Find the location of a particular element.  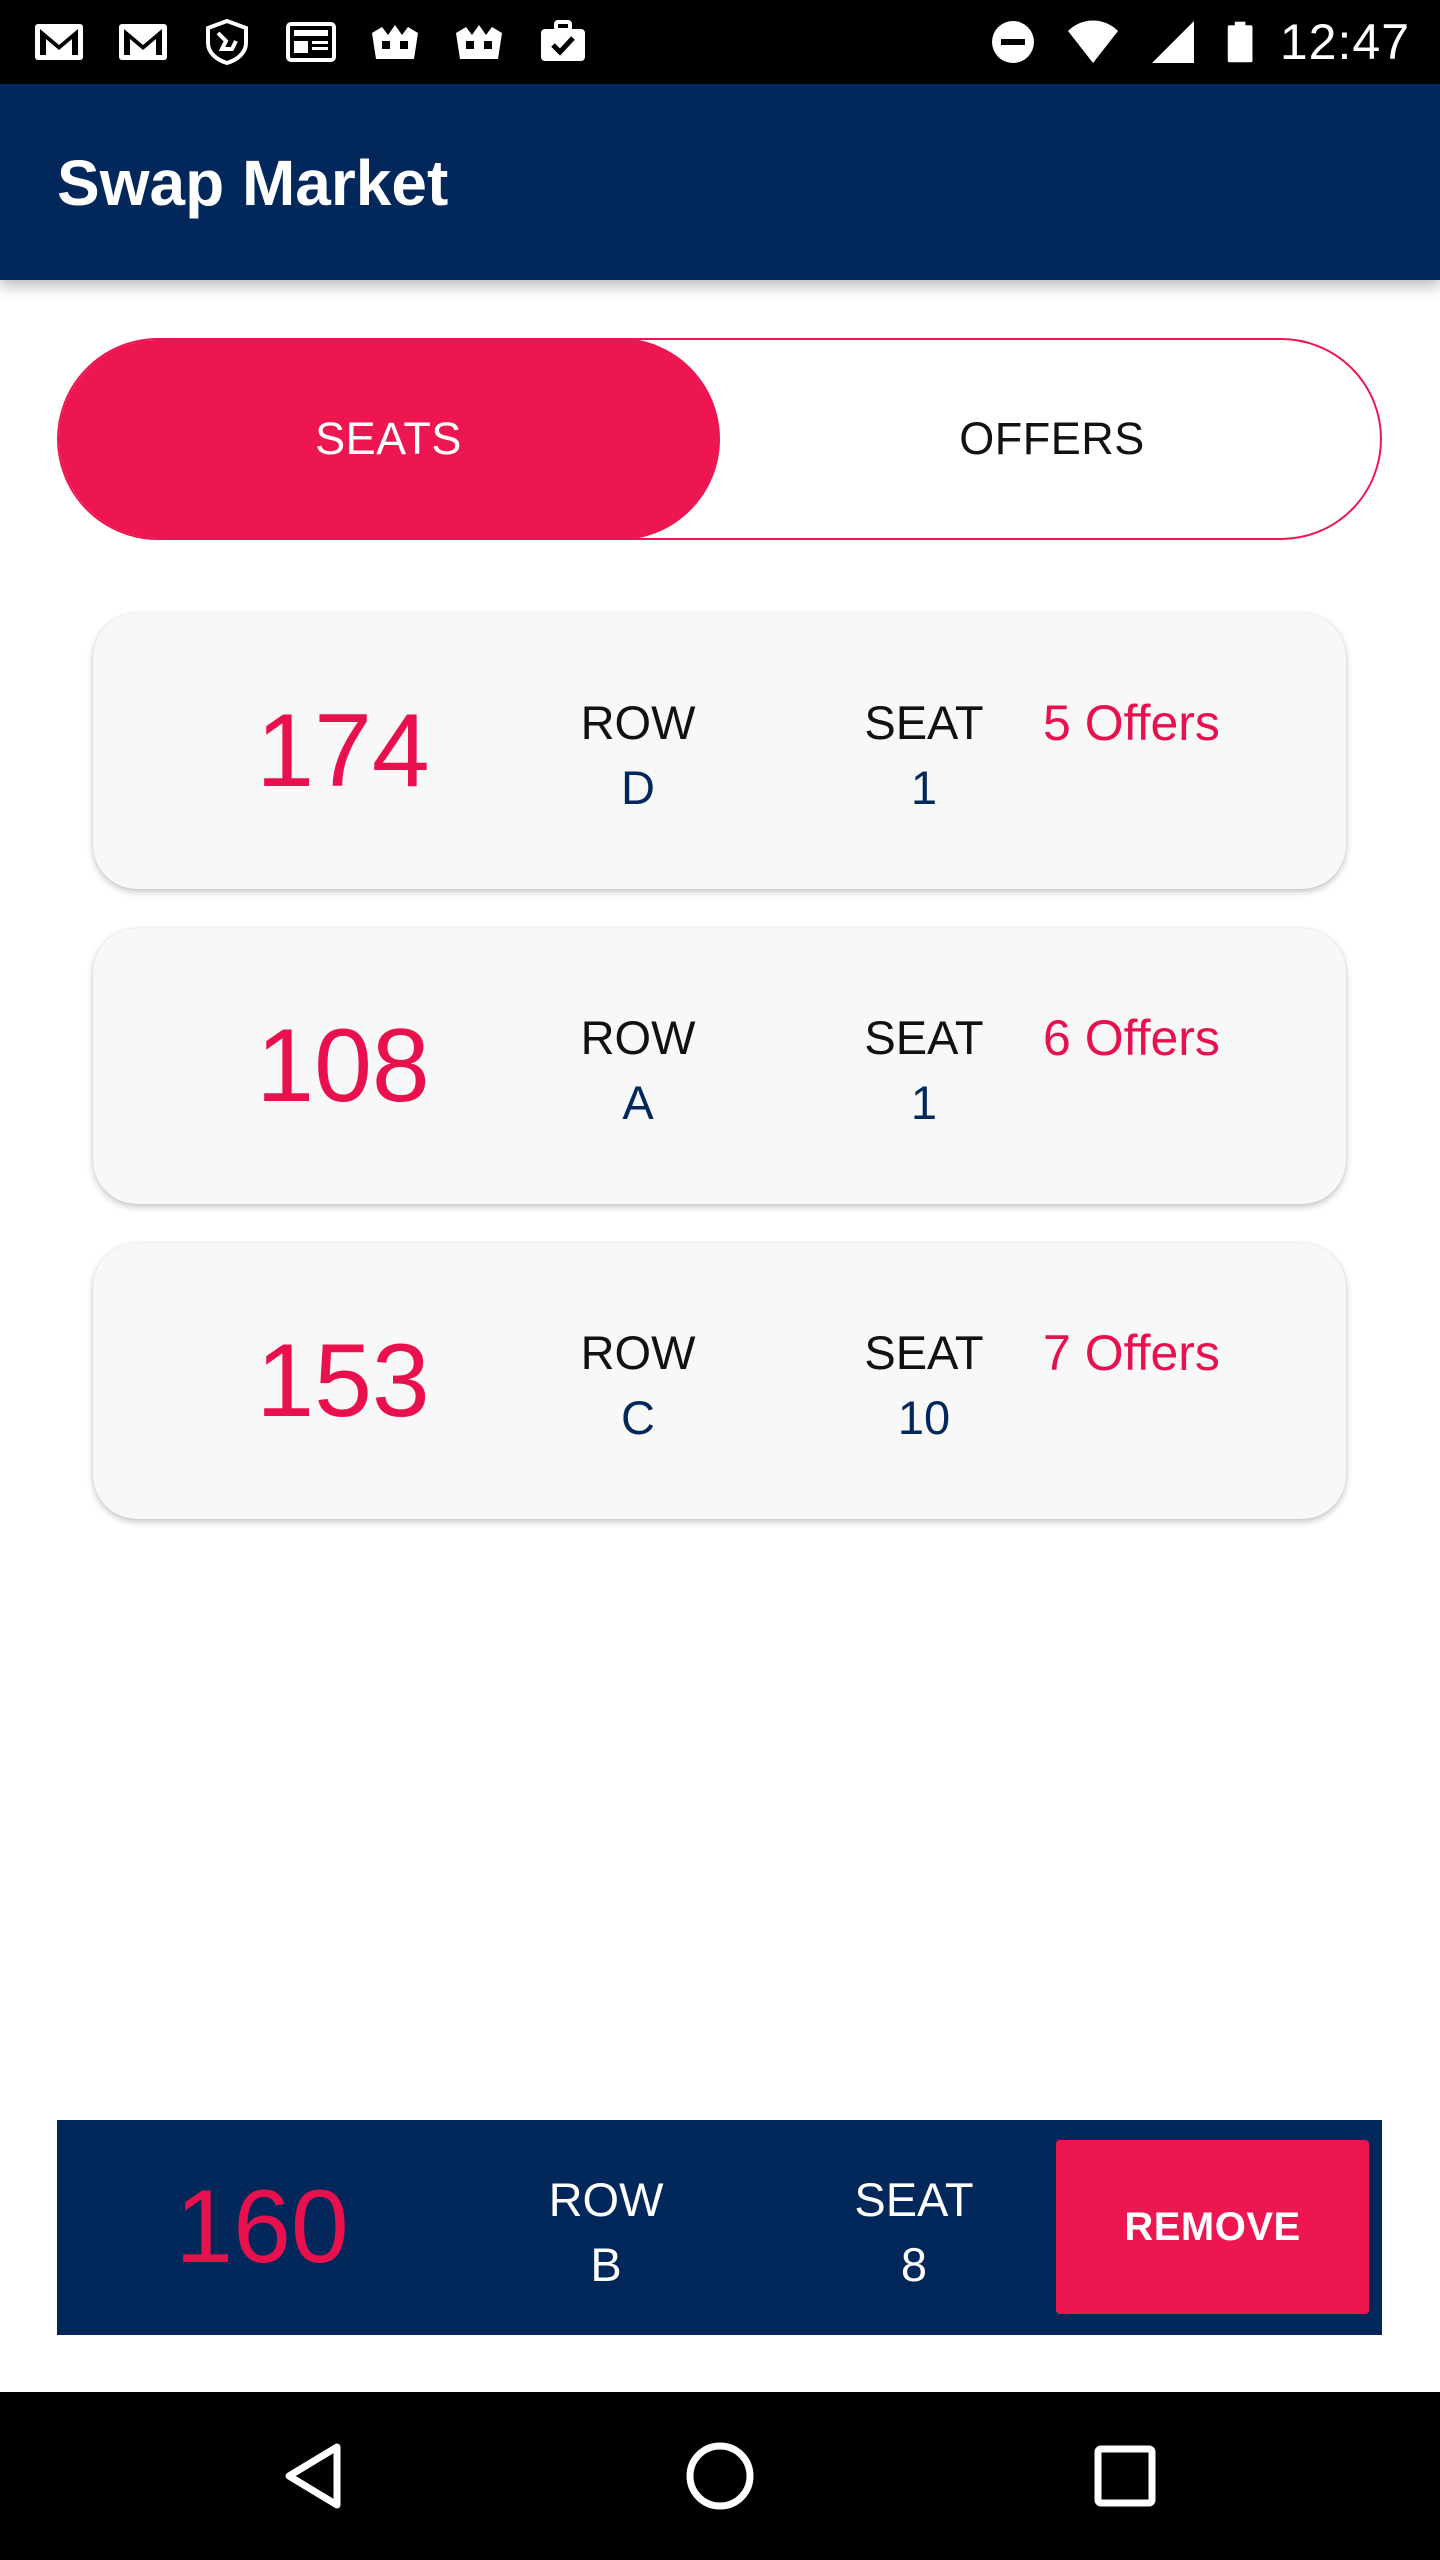

shield-hand-icon is located at coordinates (227, 42).